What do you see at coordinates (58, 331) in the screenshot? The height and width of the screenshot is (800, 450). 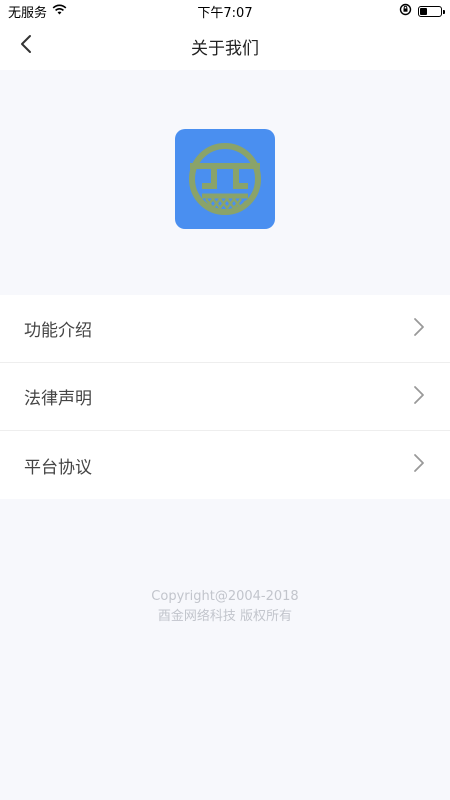 I see `menu-item-label: 功能介绍` at bounding box center [58, 331].